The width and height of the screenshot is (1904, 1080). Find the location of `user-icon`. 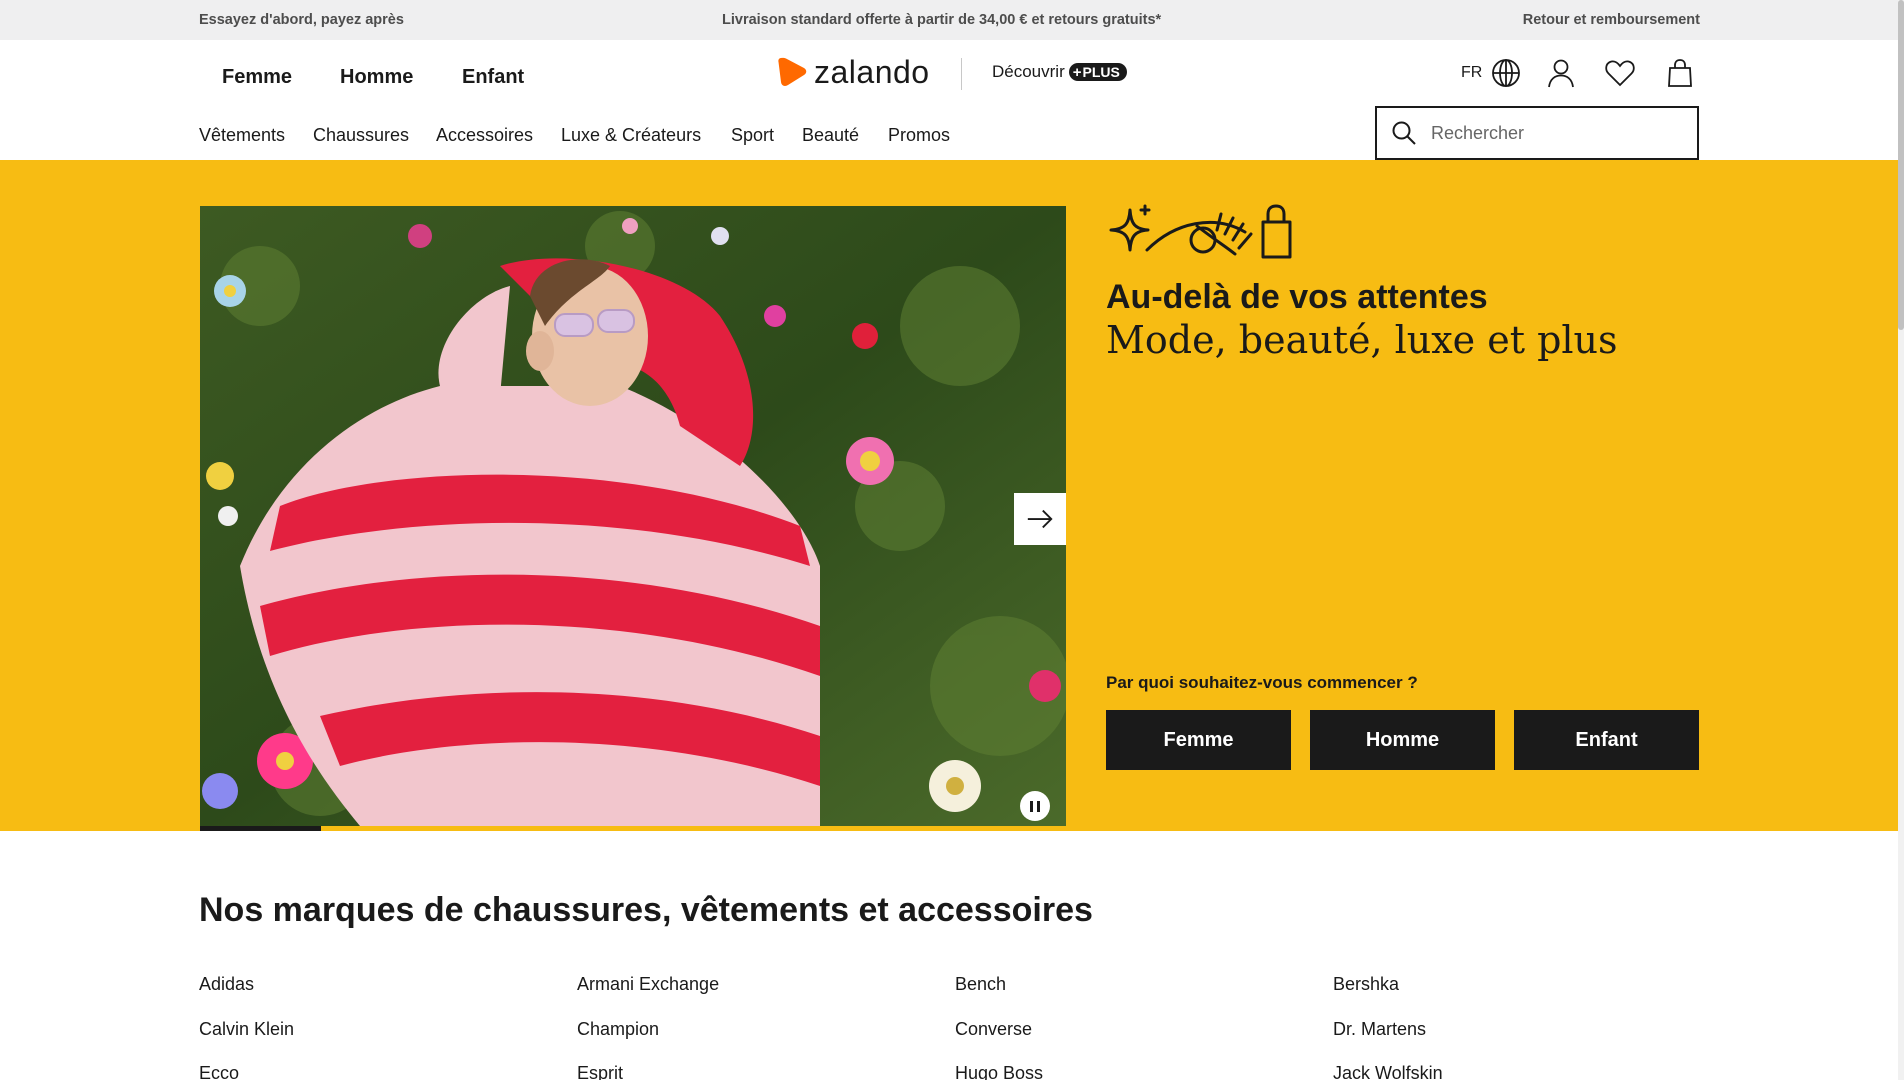

user-icon is located at coordinates (1561, 73).